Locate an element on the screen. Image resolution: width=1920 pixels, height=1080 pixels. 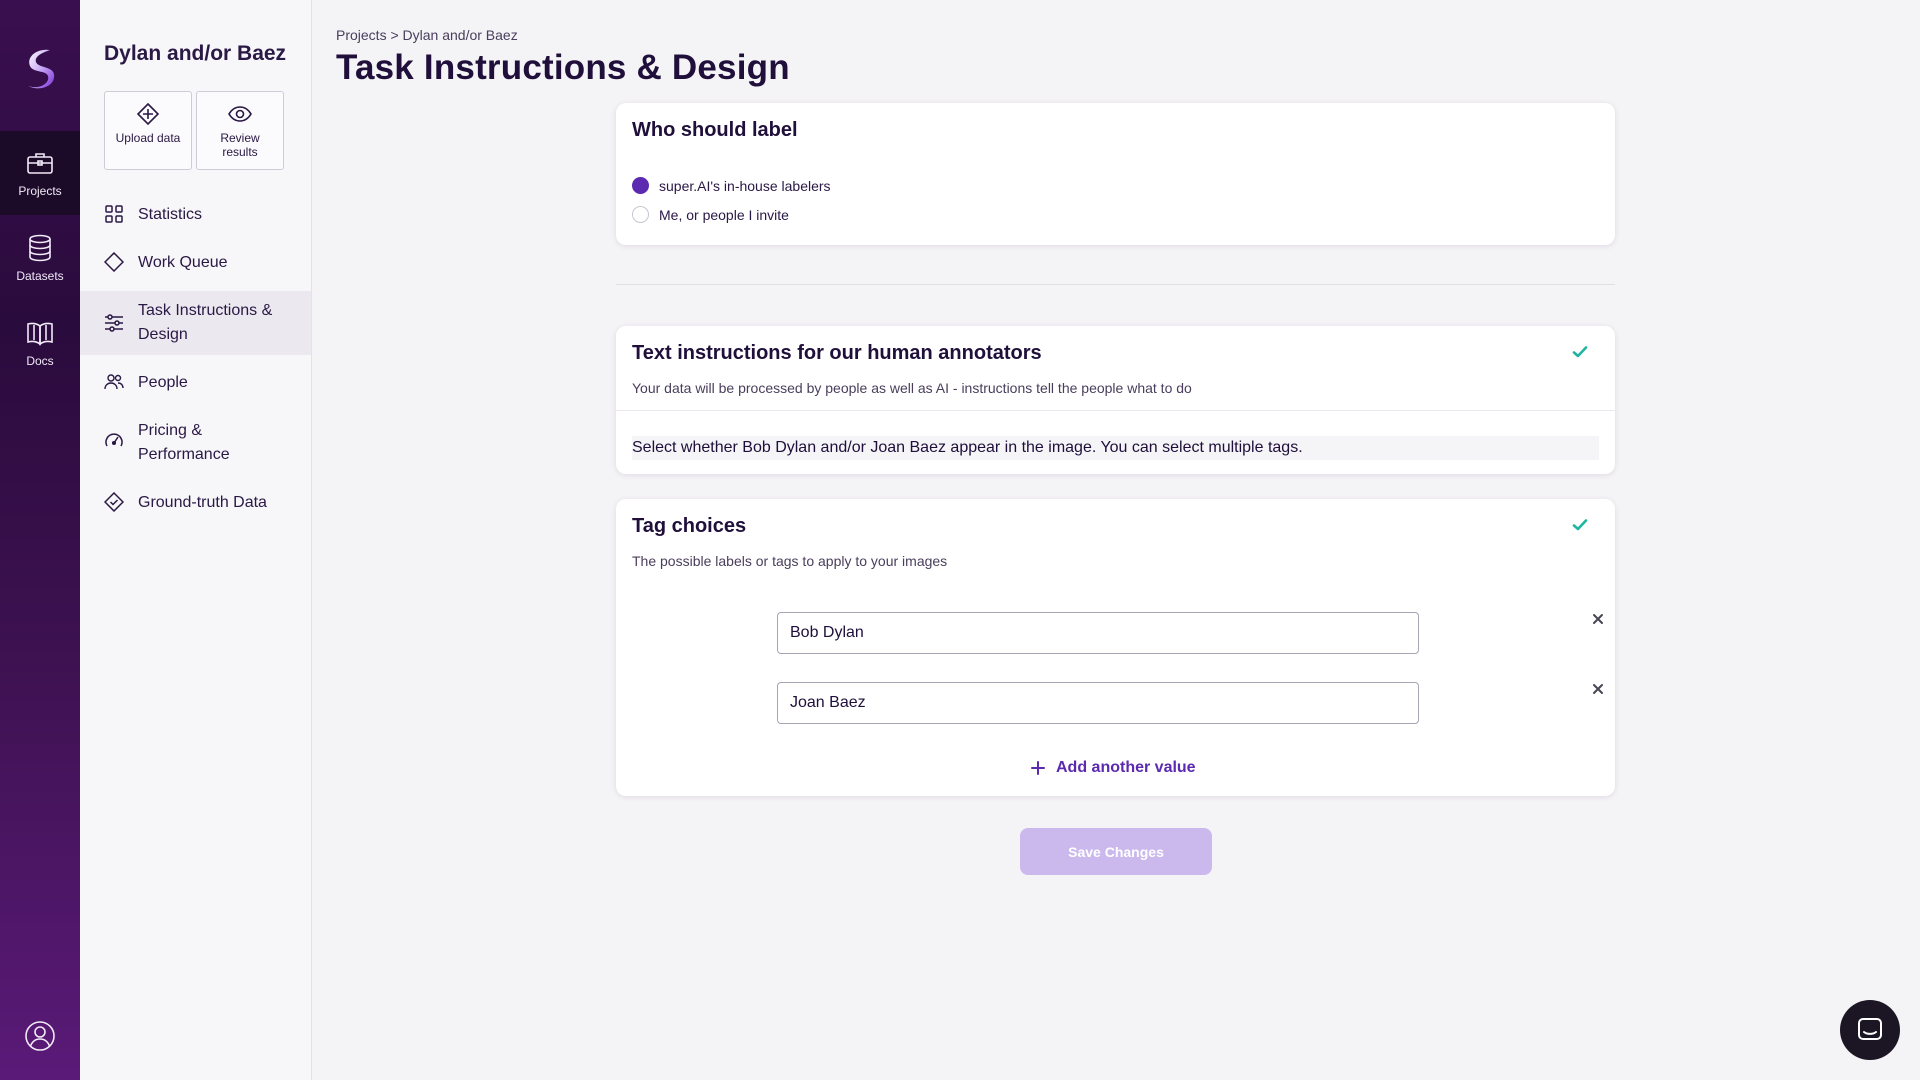
tag-input: Joan Baez is located at coordinates (1098, 703).